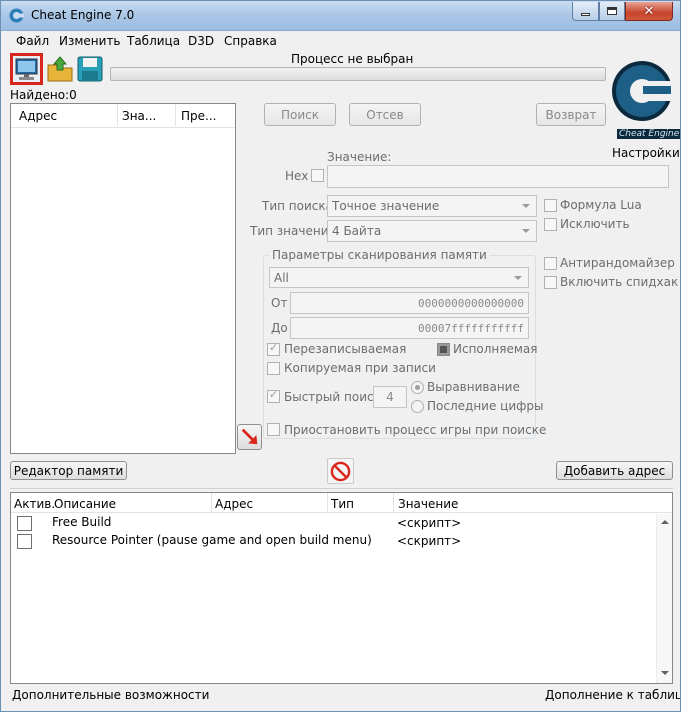 This screenshot has width=681, height=712. Describe the element at coordinates (648, 134) in the screenshot. I see `logo-text: Cheat Engine` at that location.